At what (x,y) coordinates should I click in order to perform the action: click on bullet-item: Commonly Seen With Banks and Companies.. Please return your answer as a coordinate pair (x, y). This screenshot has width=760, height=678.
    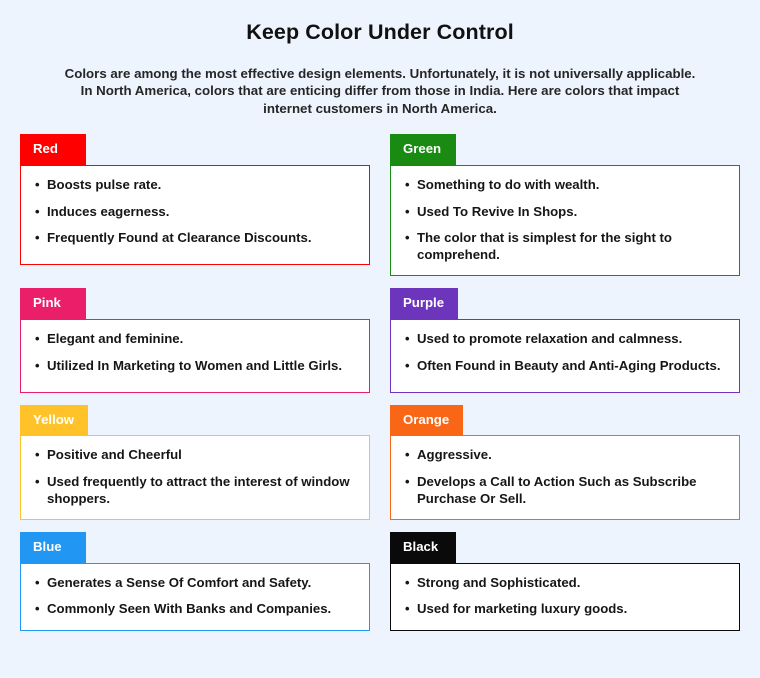
    Looking at the image, I should click on (195, 609).